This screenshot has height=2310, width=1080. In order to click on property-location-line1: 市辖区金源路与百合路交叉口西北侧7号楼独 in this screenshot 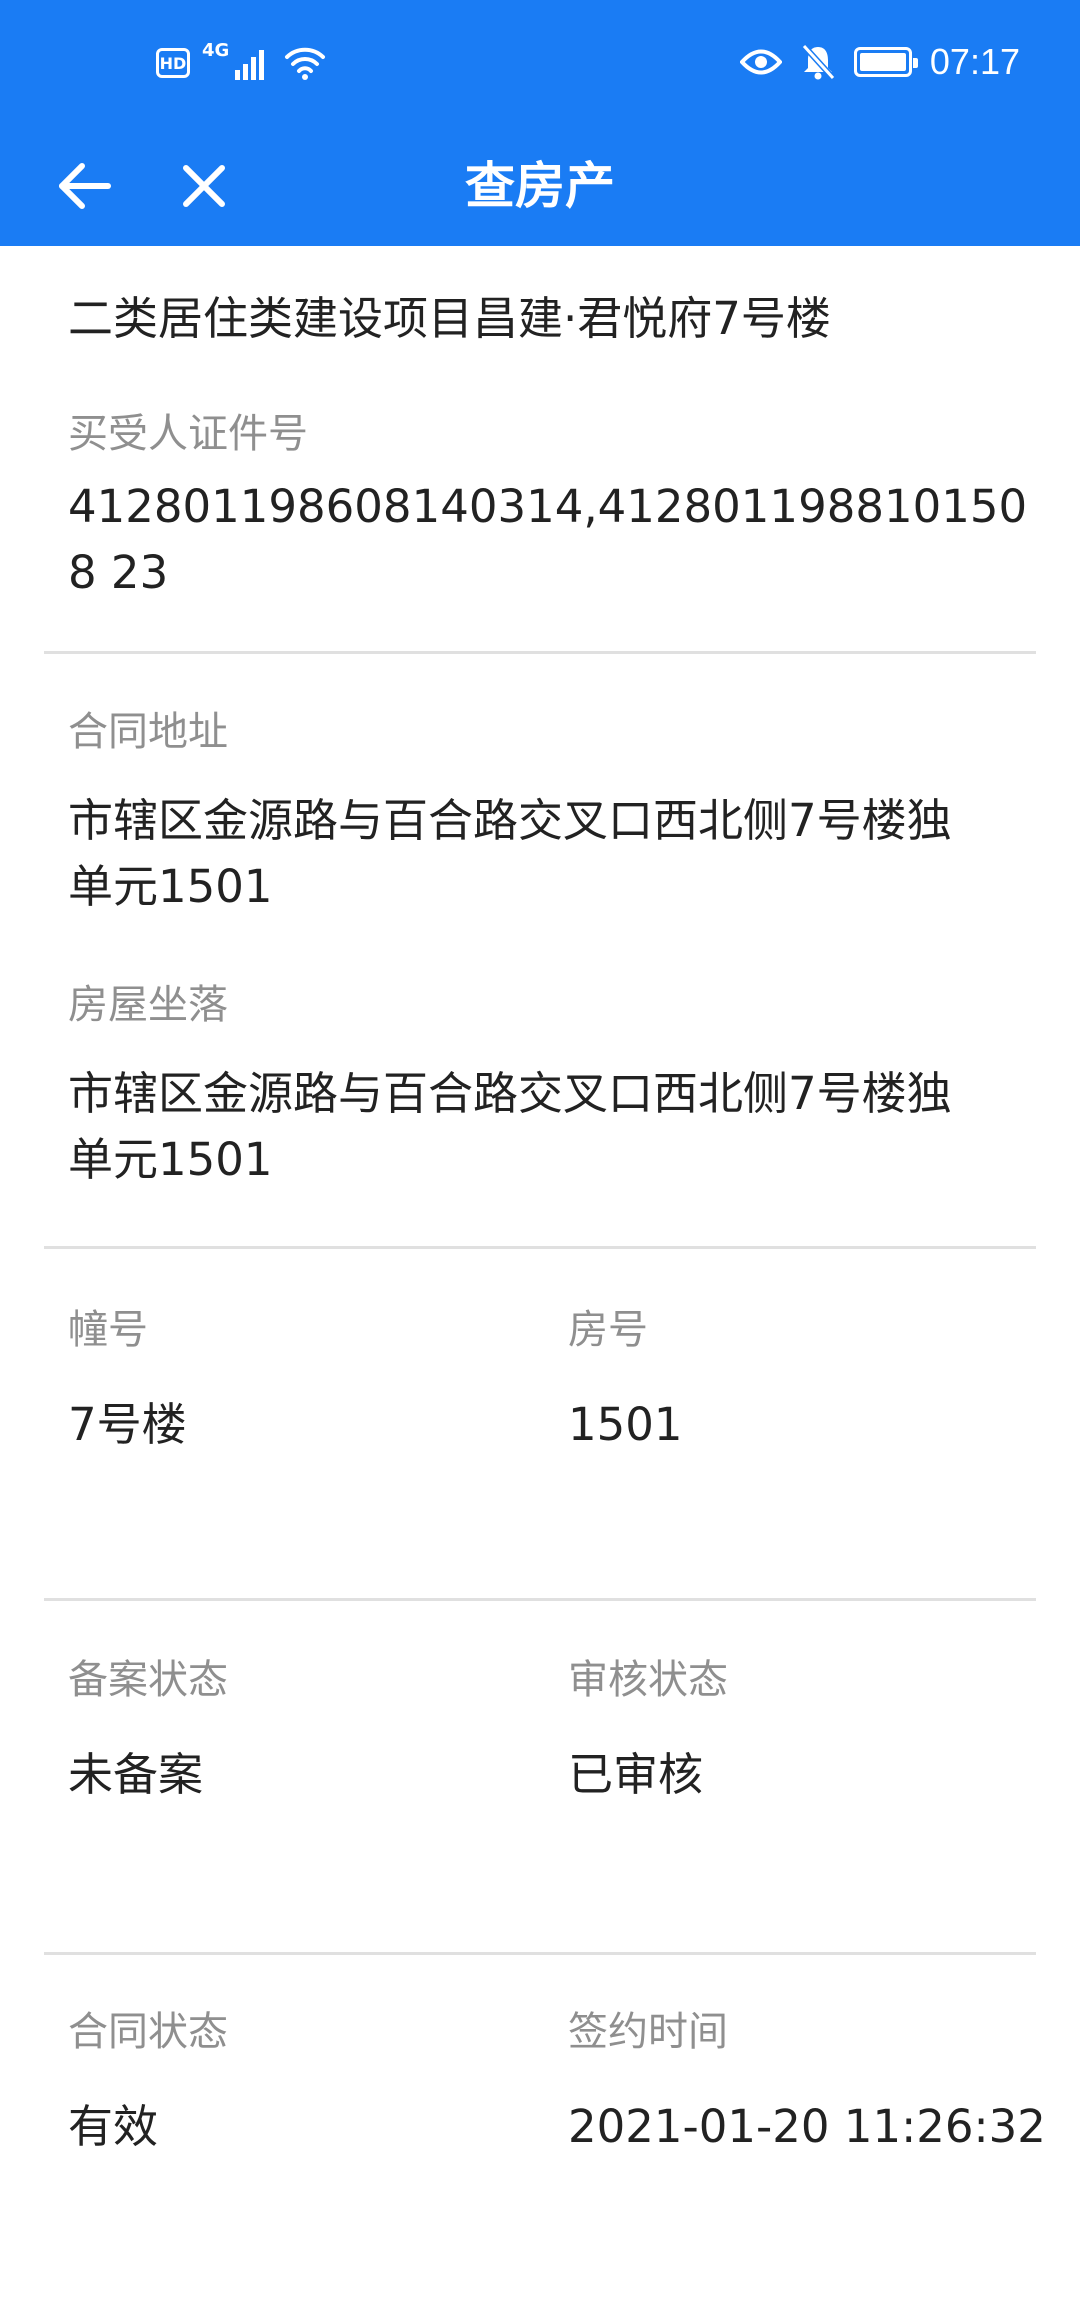, I will do `click(510, 1093)`.